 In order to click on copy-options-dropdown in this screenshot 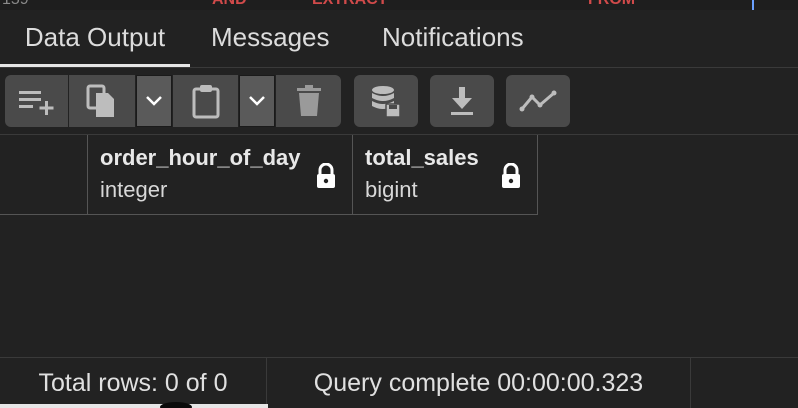, I will do `click(154, 101)`.